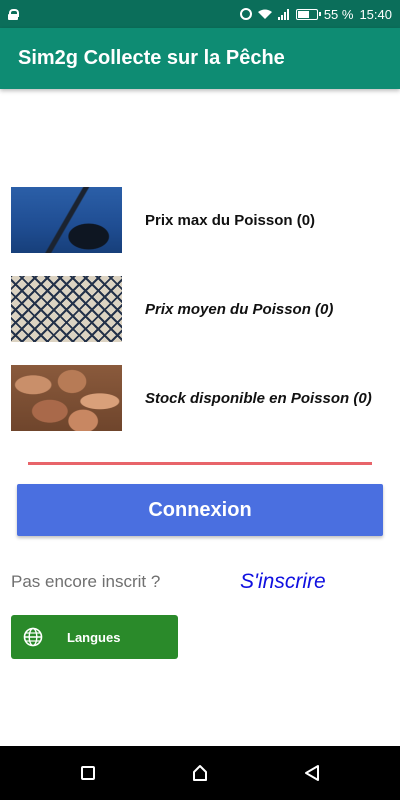  I want to click on alarm-icon, so click(245, 14).